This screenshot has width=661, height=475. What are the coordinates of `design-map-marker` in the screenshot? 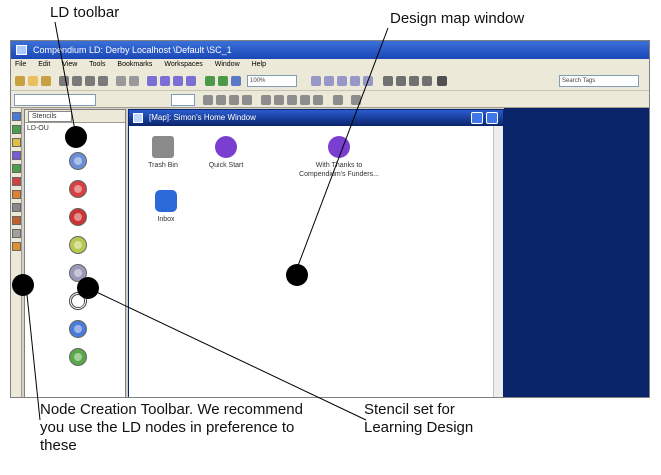 It's located at (297, 275).